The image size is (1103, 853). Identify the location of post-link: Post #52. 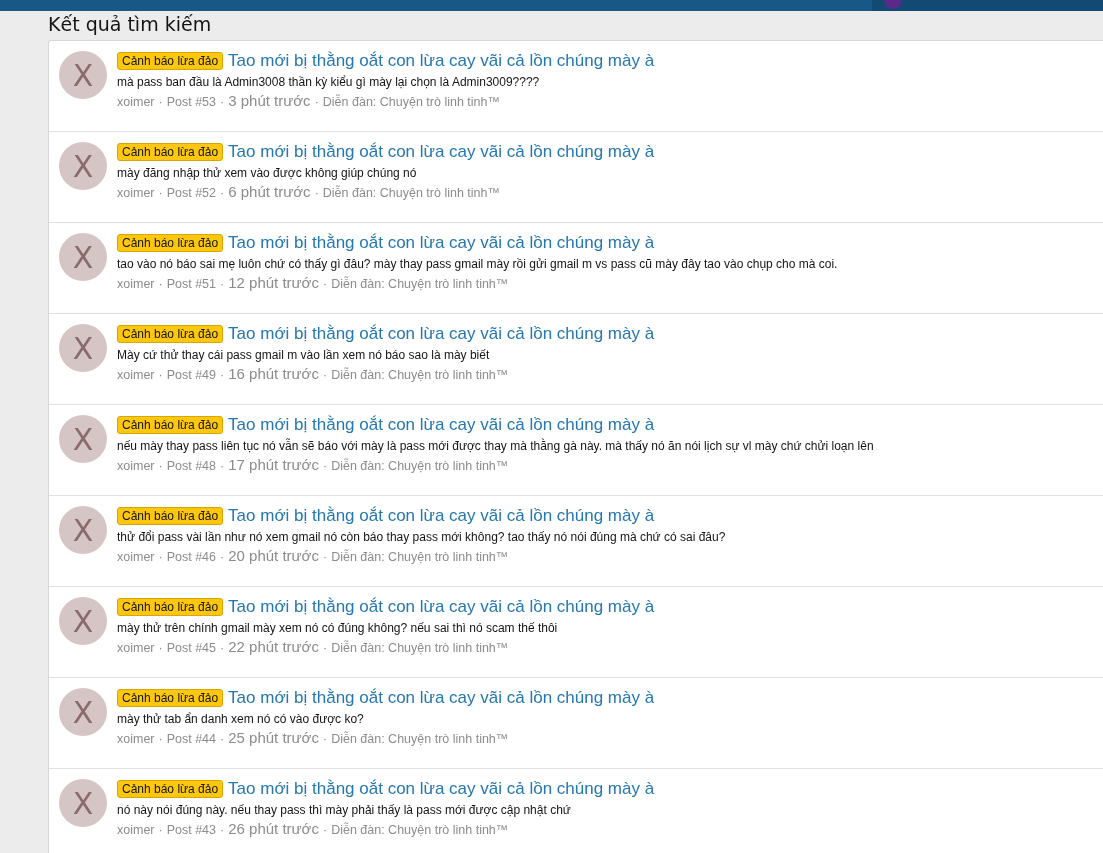
(191, 193).